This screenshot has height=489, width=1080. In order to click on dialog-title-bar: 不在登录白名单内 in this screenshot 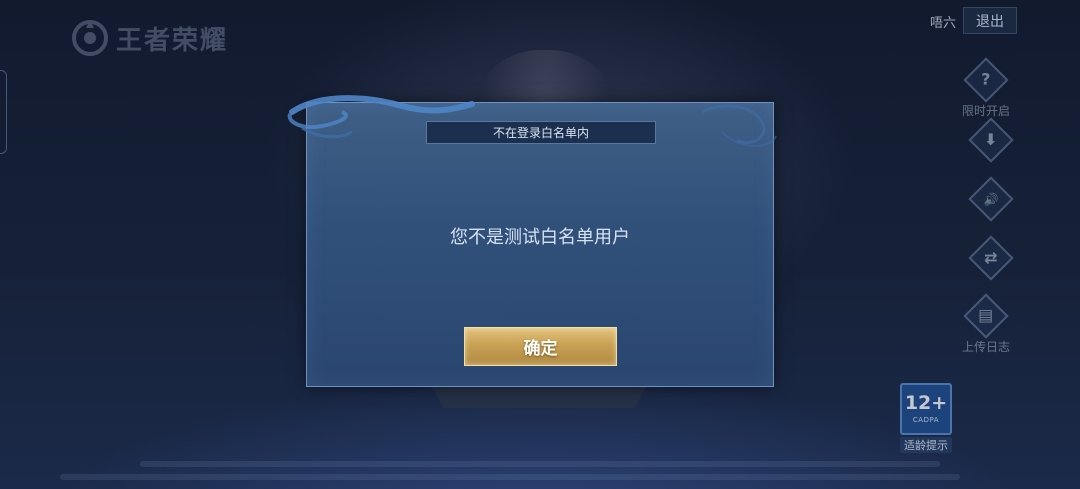, I will do `click(541, 132)`.